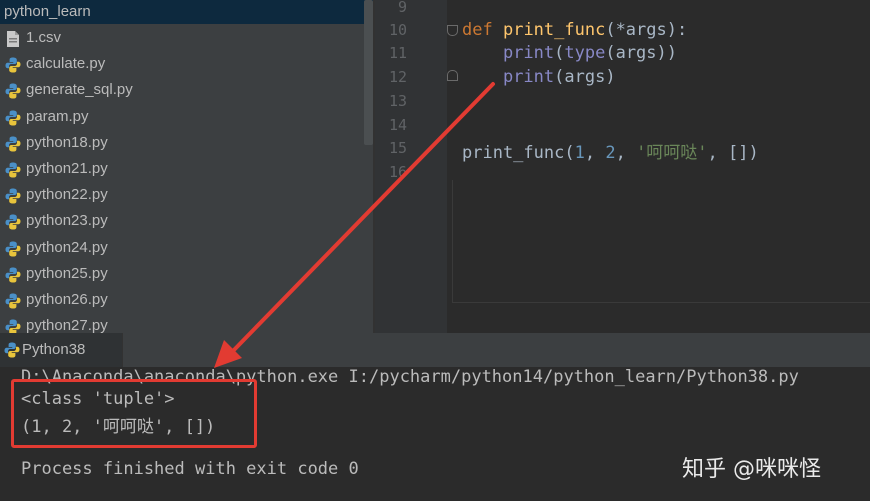  Describe the element at coordinates (134, 413) in the screenshot. I see `output-highlight-box` at that location.